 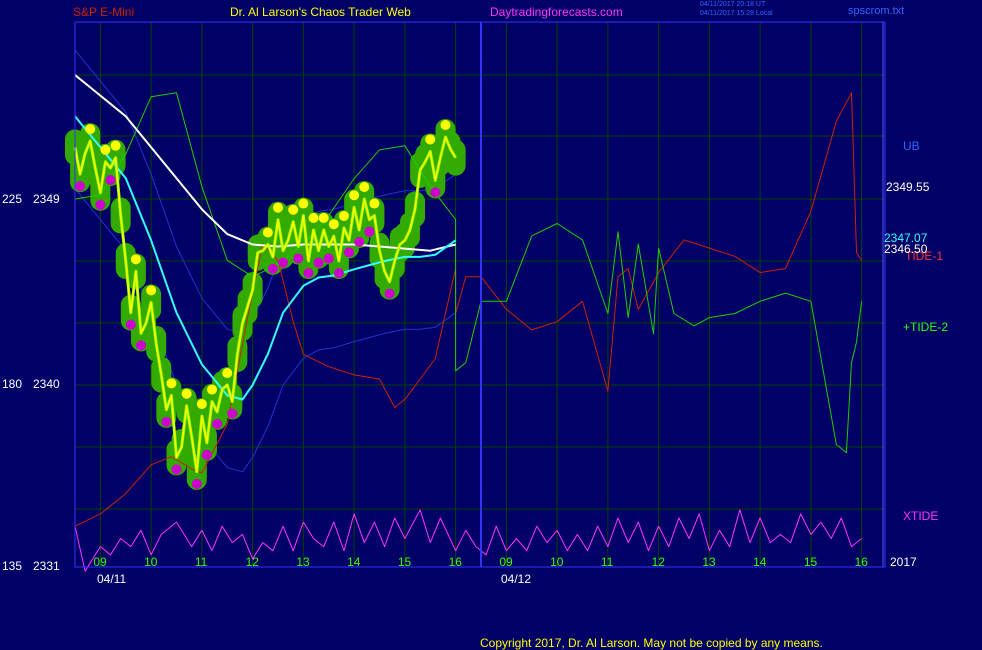 What do you see at coordinates (557, 562) in the screenshot?
I see `x-label-day2-10: 10` at bounding box center [557, 562].